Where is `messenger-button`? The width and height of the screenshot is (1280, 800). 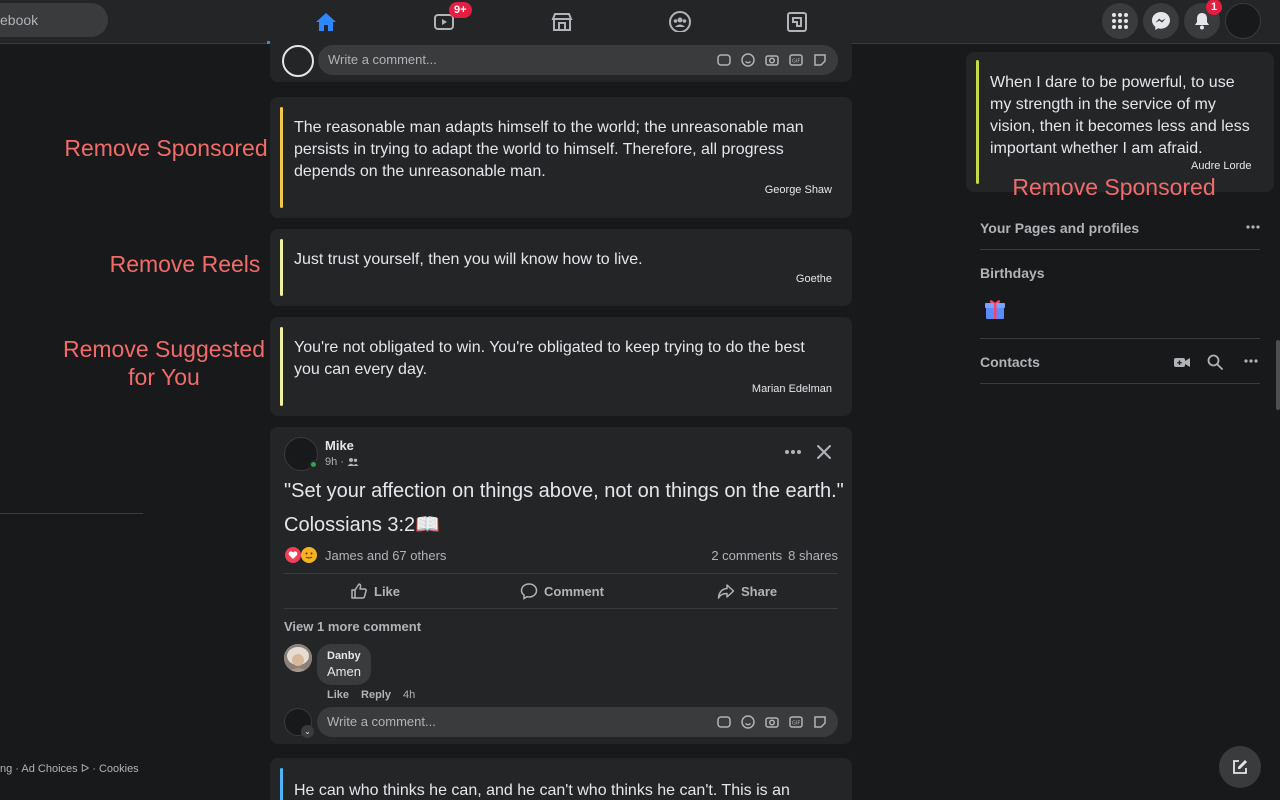
messenger-button is located at coordinates (1161, 21).